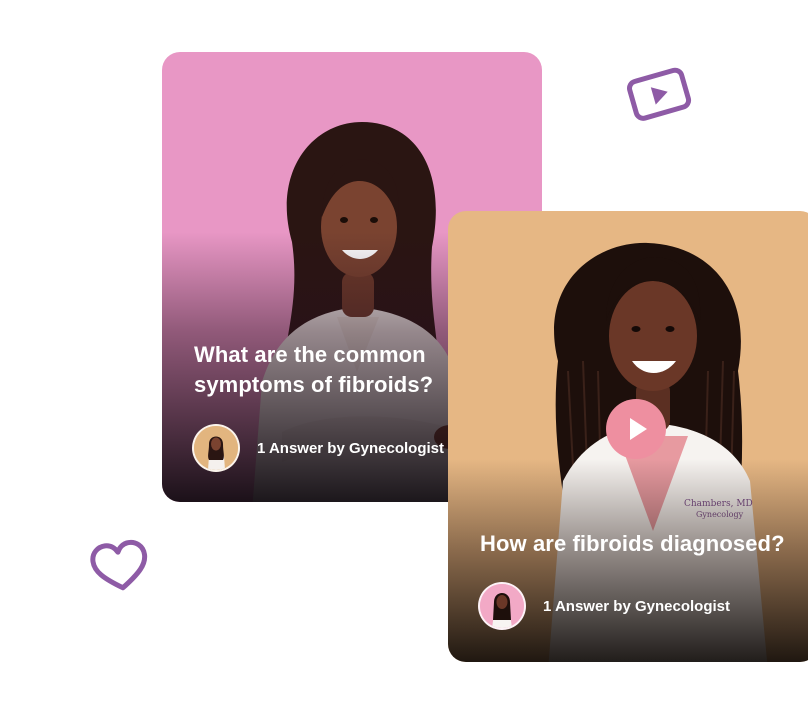 The width and height of the screenshot is (808, 713). I want to click on heart-icon, so click(120, 569).